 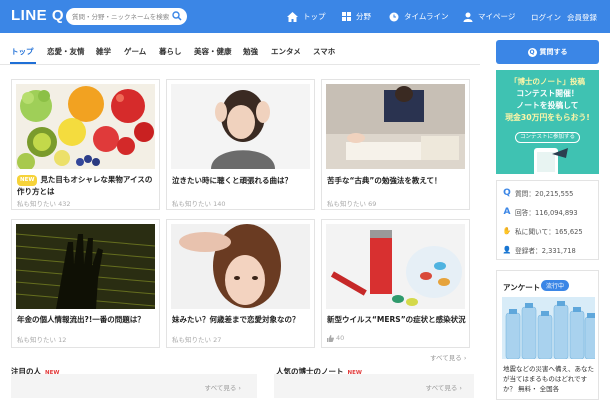 I want to click on card-image-medicine, so click(x=395, y=266).